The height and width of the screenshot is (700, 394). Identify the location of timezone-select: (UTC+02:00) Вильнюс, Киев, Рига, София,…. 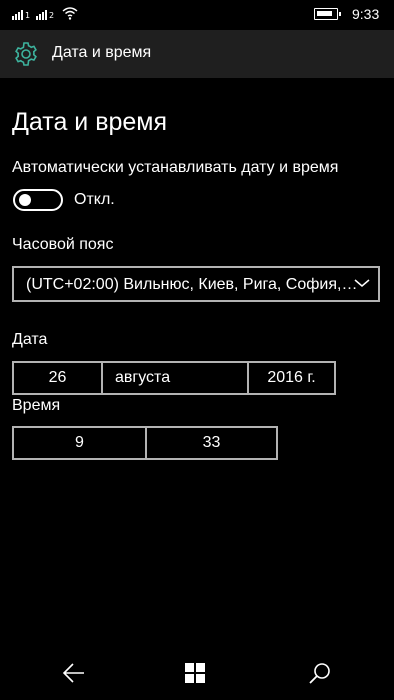
(196, 284).